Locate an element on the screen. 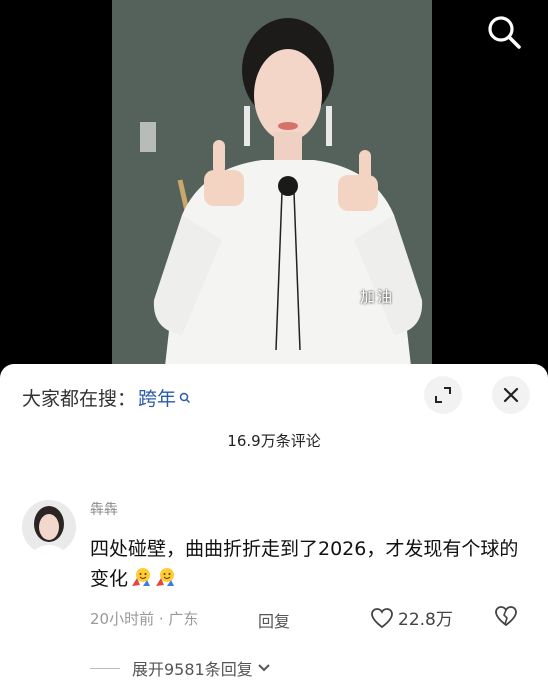 This screenshot has width=548, height=690. trending-search-bar: 大家都在搜： 跨年 is located at coordinates (106, 397).